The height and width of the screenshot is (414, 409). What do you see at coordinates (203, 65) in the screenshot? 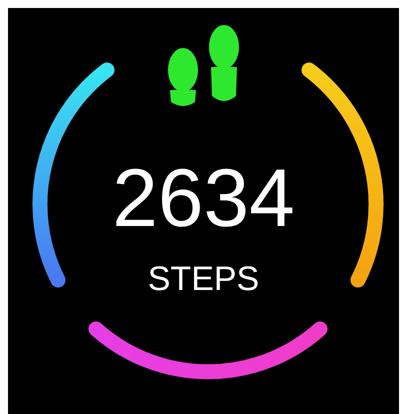
I see `footprints-icon` at bounding box center [203, 65].